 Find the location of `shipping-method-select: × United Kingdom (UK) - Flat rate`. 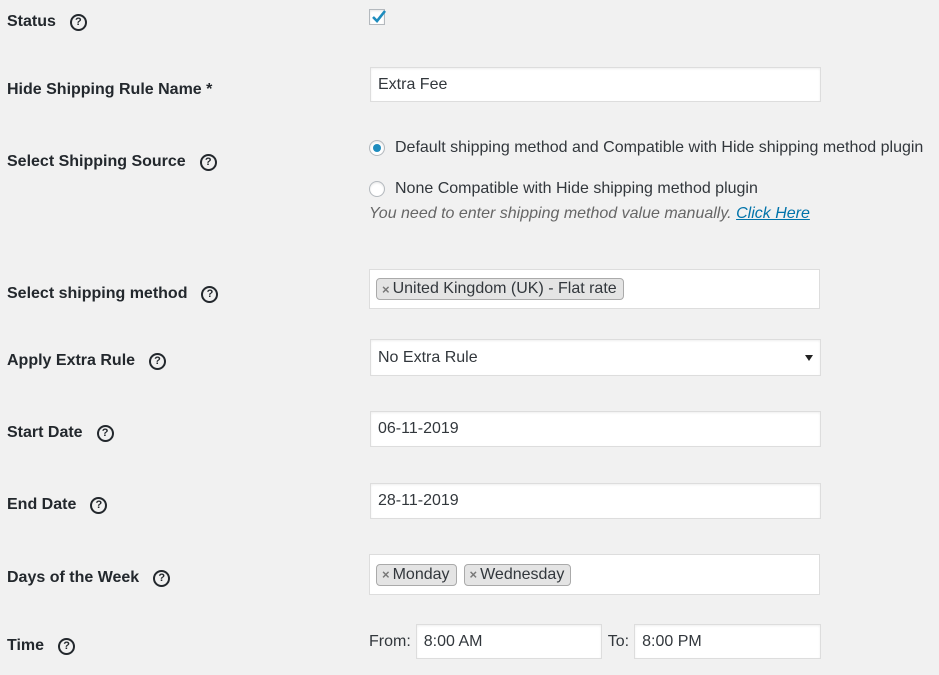

shipping-method-select: × United Kingdom (UK) - Flat rate is located at coordinates (594, 289).